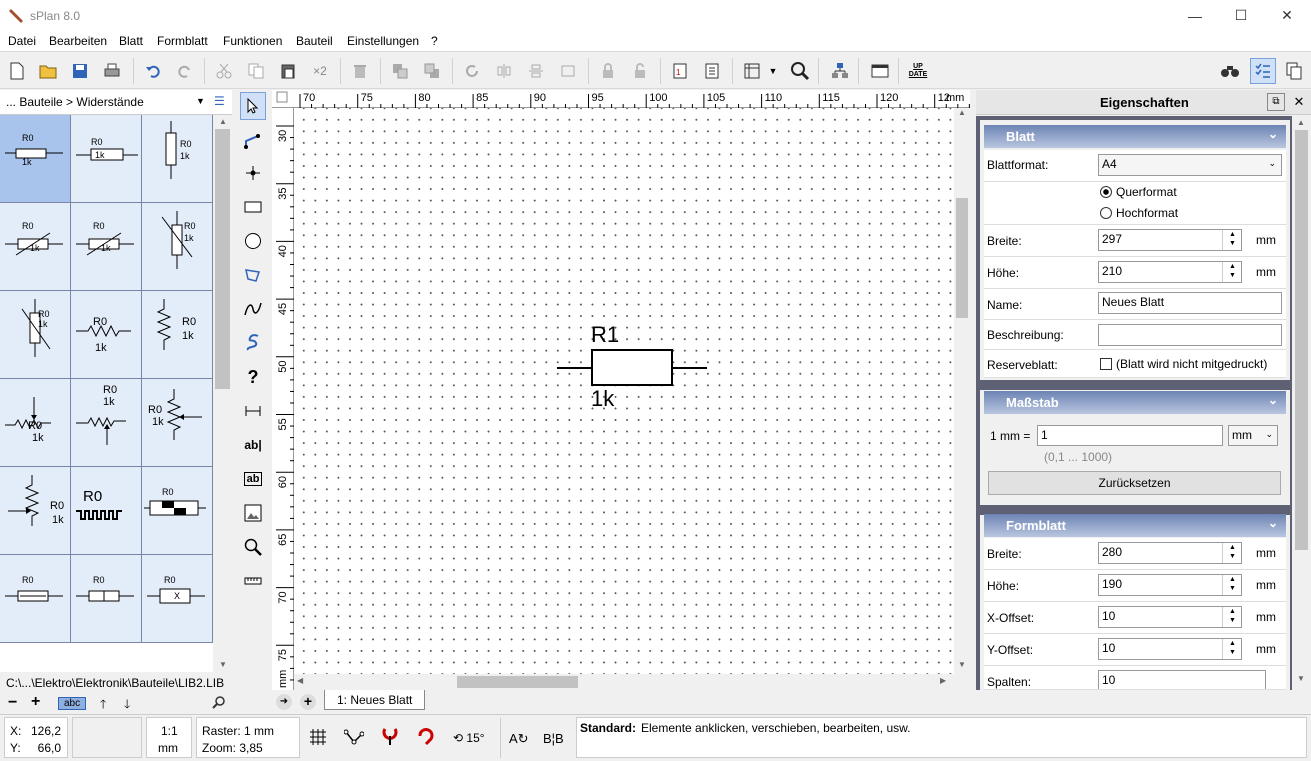  I want to click on zoom-icon, so click(800, 71).